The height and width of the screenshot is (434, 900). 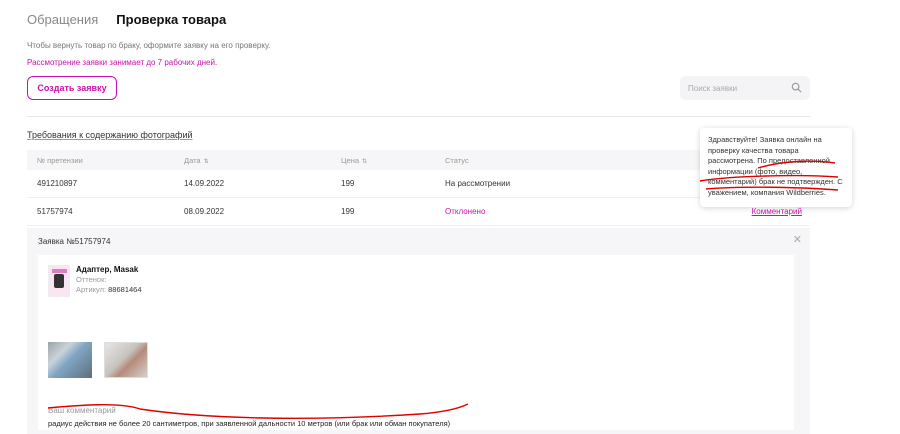 I want to click on row-id: 491210897, so click(x=57, y=183).